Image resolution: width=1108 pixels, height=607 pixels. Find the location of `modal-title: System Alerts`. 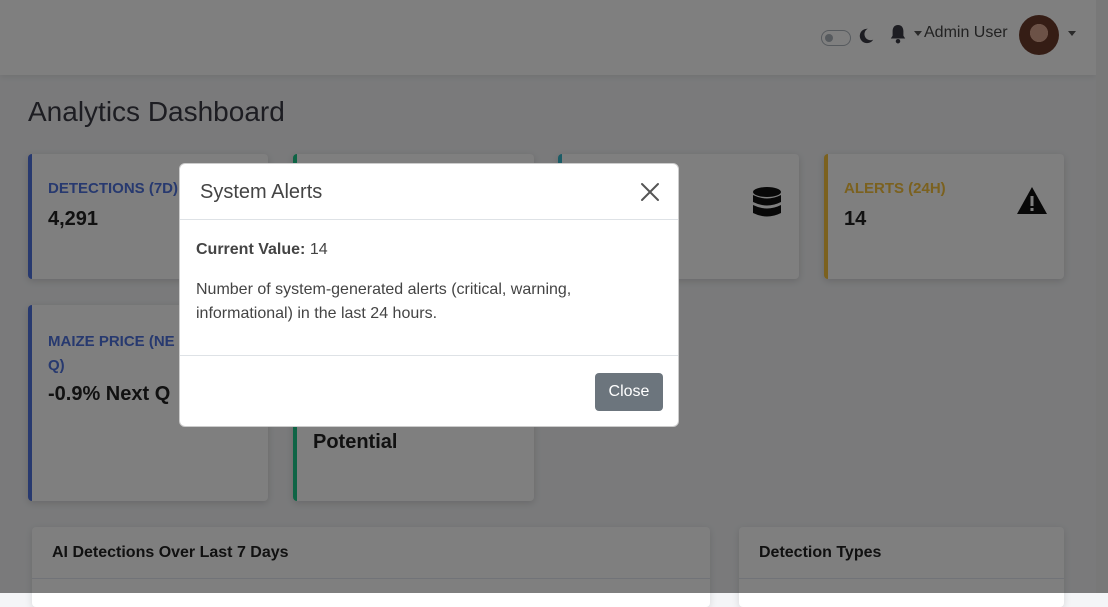

modal-title: System Alerts is located at coordinates (261, 192).